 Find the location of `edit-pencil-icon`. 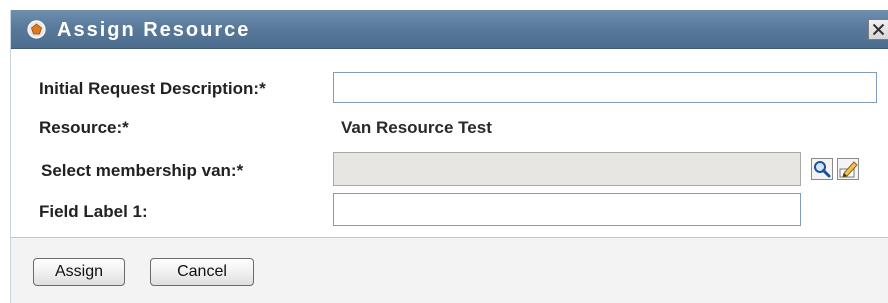

edit-pencil-icon is located at coordinates (848, 169).